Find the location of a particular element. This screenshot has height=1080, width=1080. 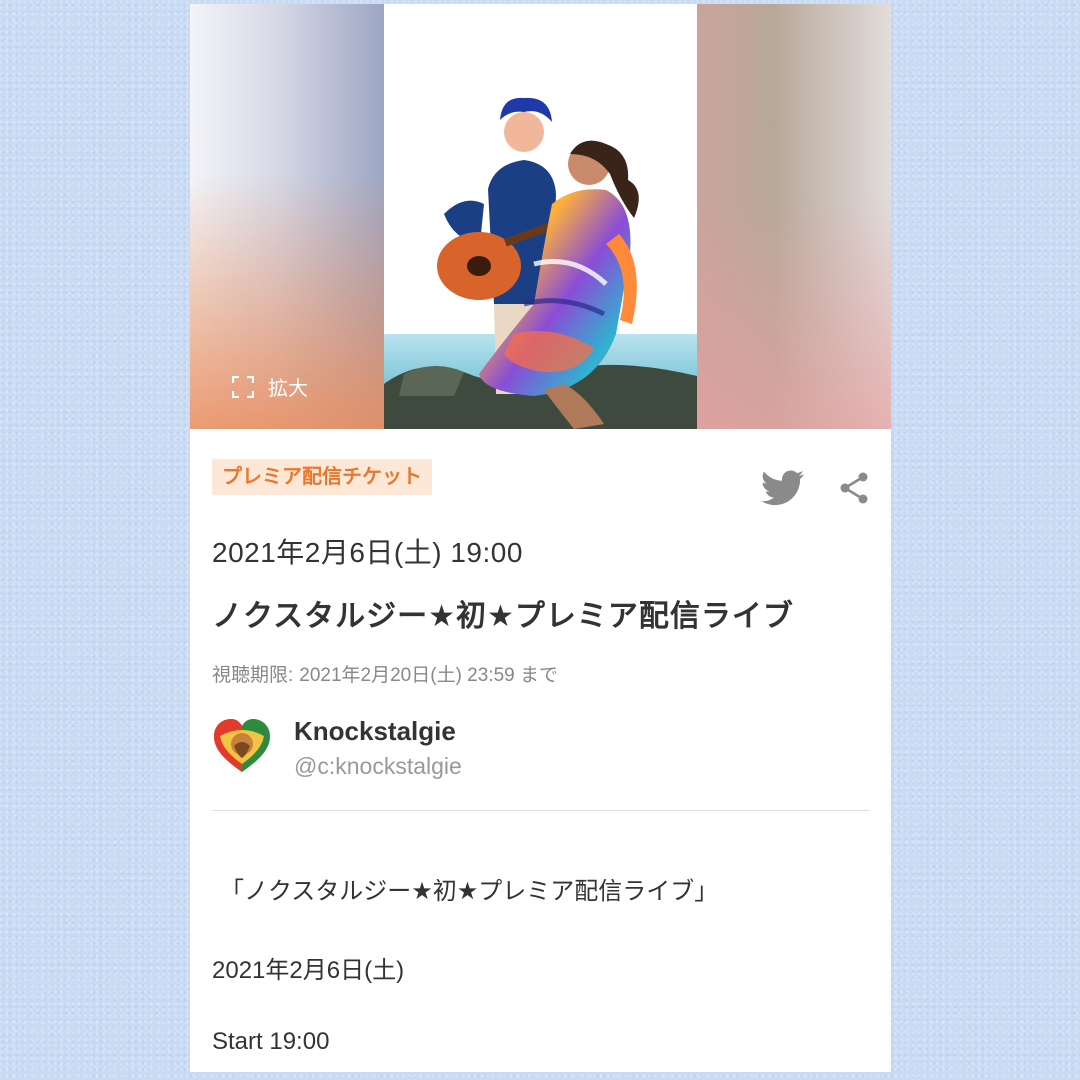

hero-photo is located at coordinates (540, 216).